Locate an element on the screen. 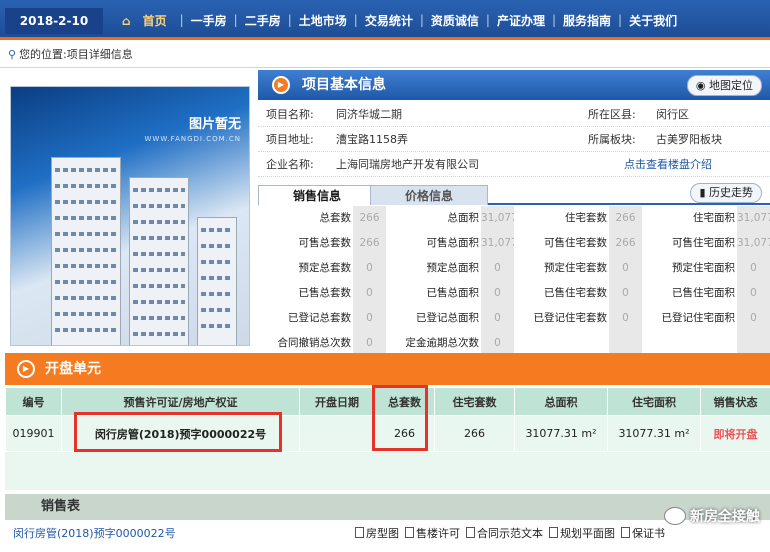  stat-label: 可售总面积 is located at coordinates (433, 243).